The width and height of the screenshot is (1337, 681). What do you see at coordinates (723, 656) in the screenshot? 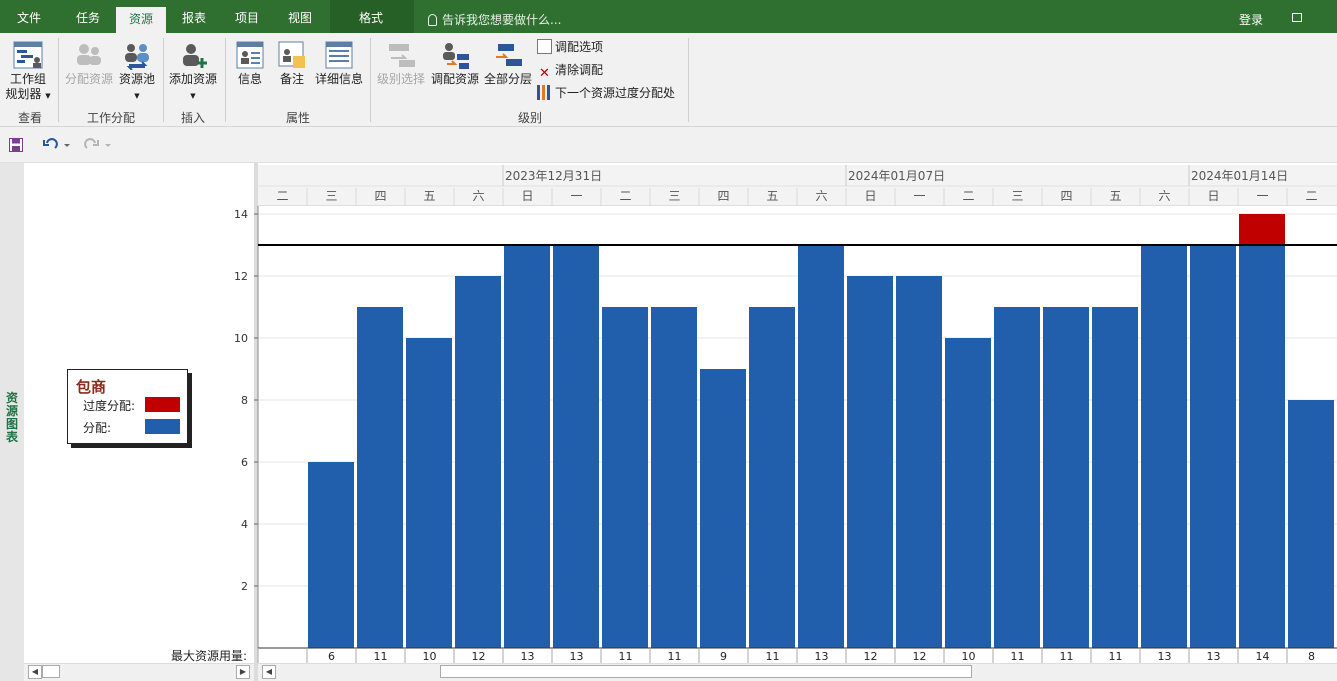
I see `max-units-value: 9` at bounding box center [723, 656].